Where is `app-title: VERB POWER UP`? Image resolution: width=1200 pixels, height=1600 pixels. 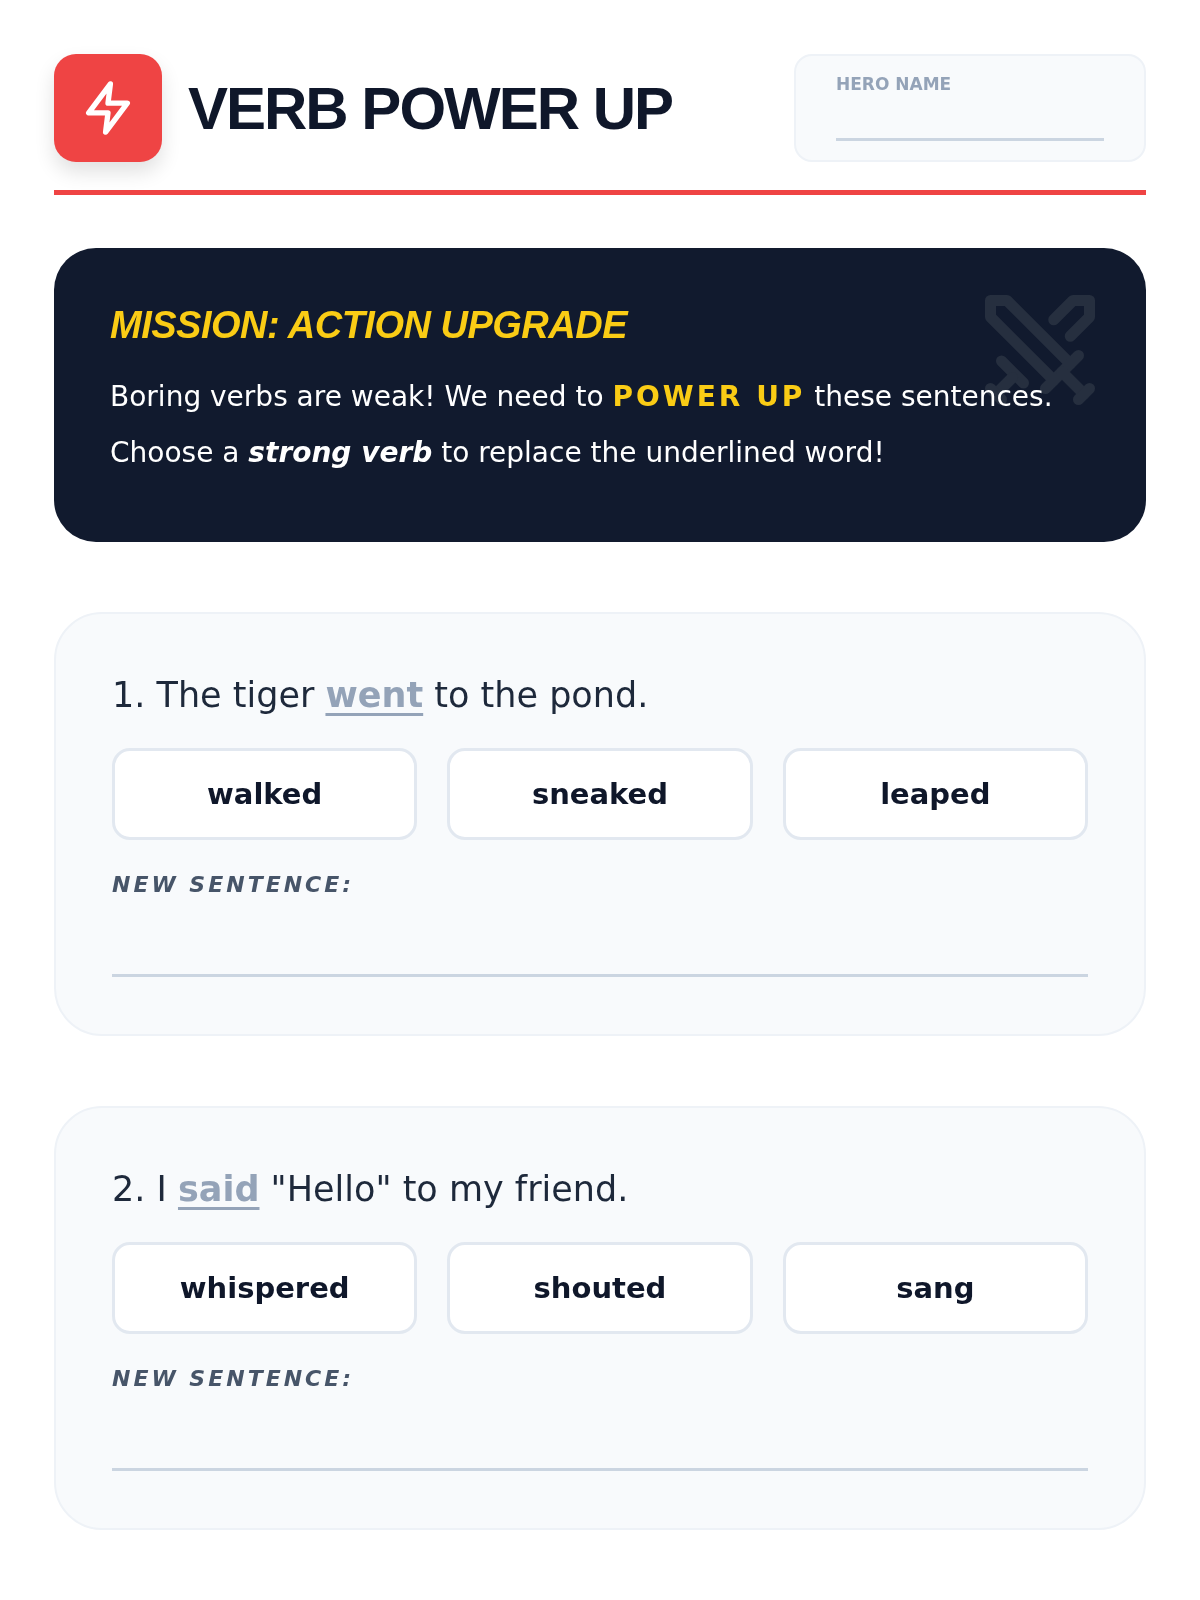
app-title: VERB POWER UP is located at coordinates (431, 108).